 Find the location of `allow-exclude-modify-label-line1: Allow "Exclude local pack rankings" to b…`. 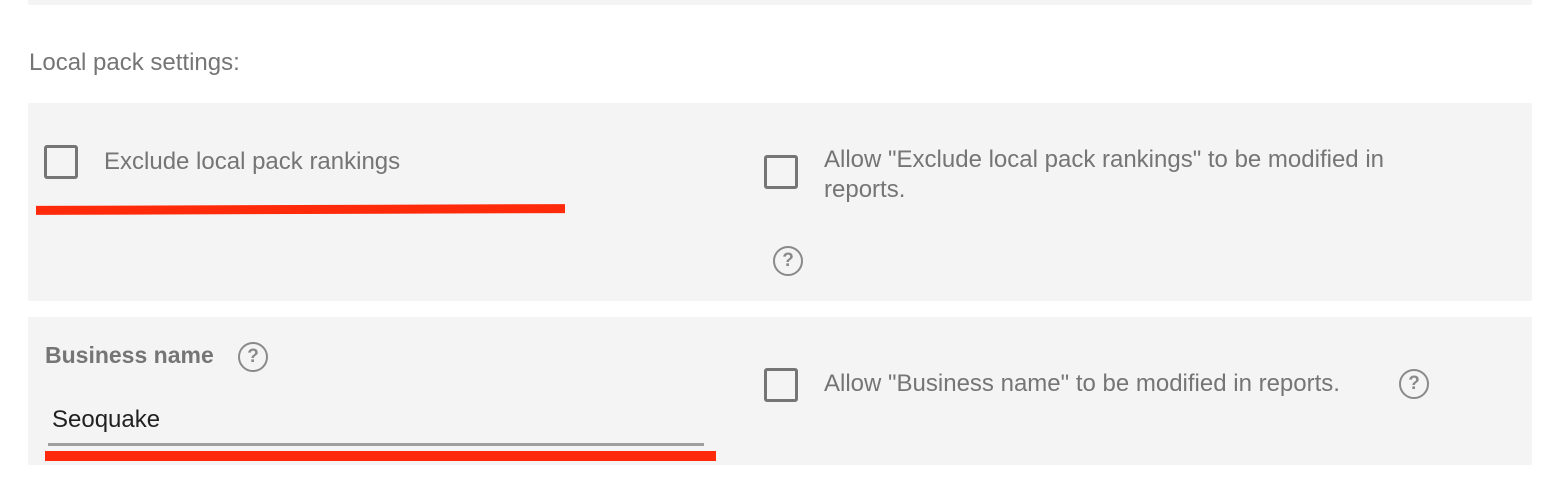

allow-exclude-modify-label-line1: Allow "Exclude local pack rankings" to b… is located at coordinates (1104, 159).